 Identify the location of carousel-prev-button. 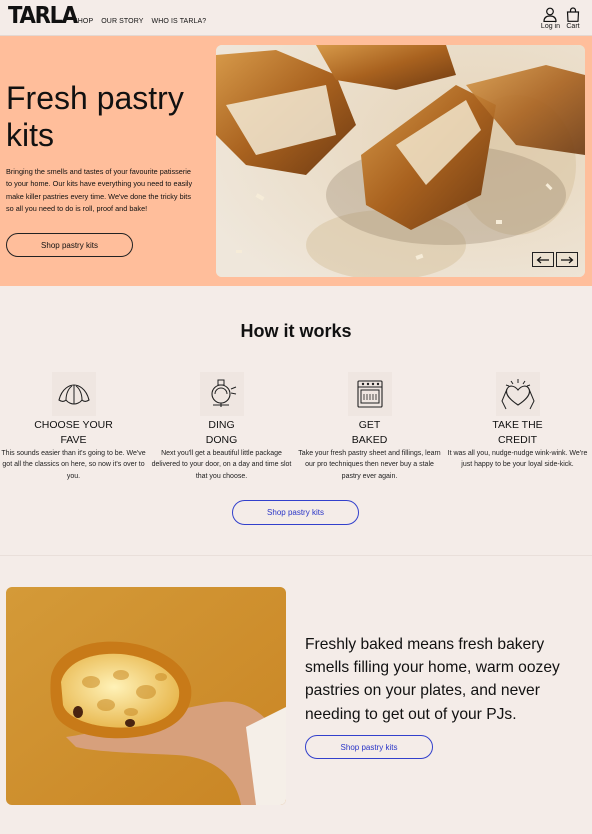
(543, 259).